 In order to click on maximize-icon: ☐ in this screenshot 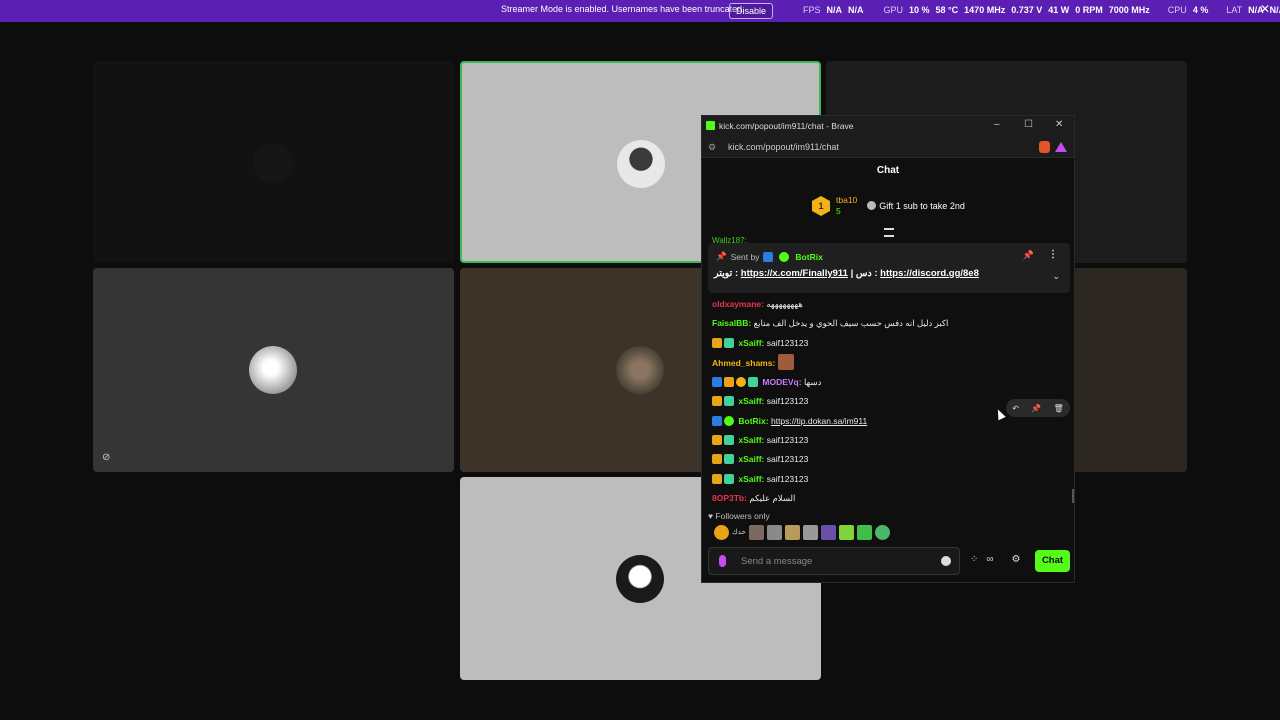, I will do `click(1028, 124)`.